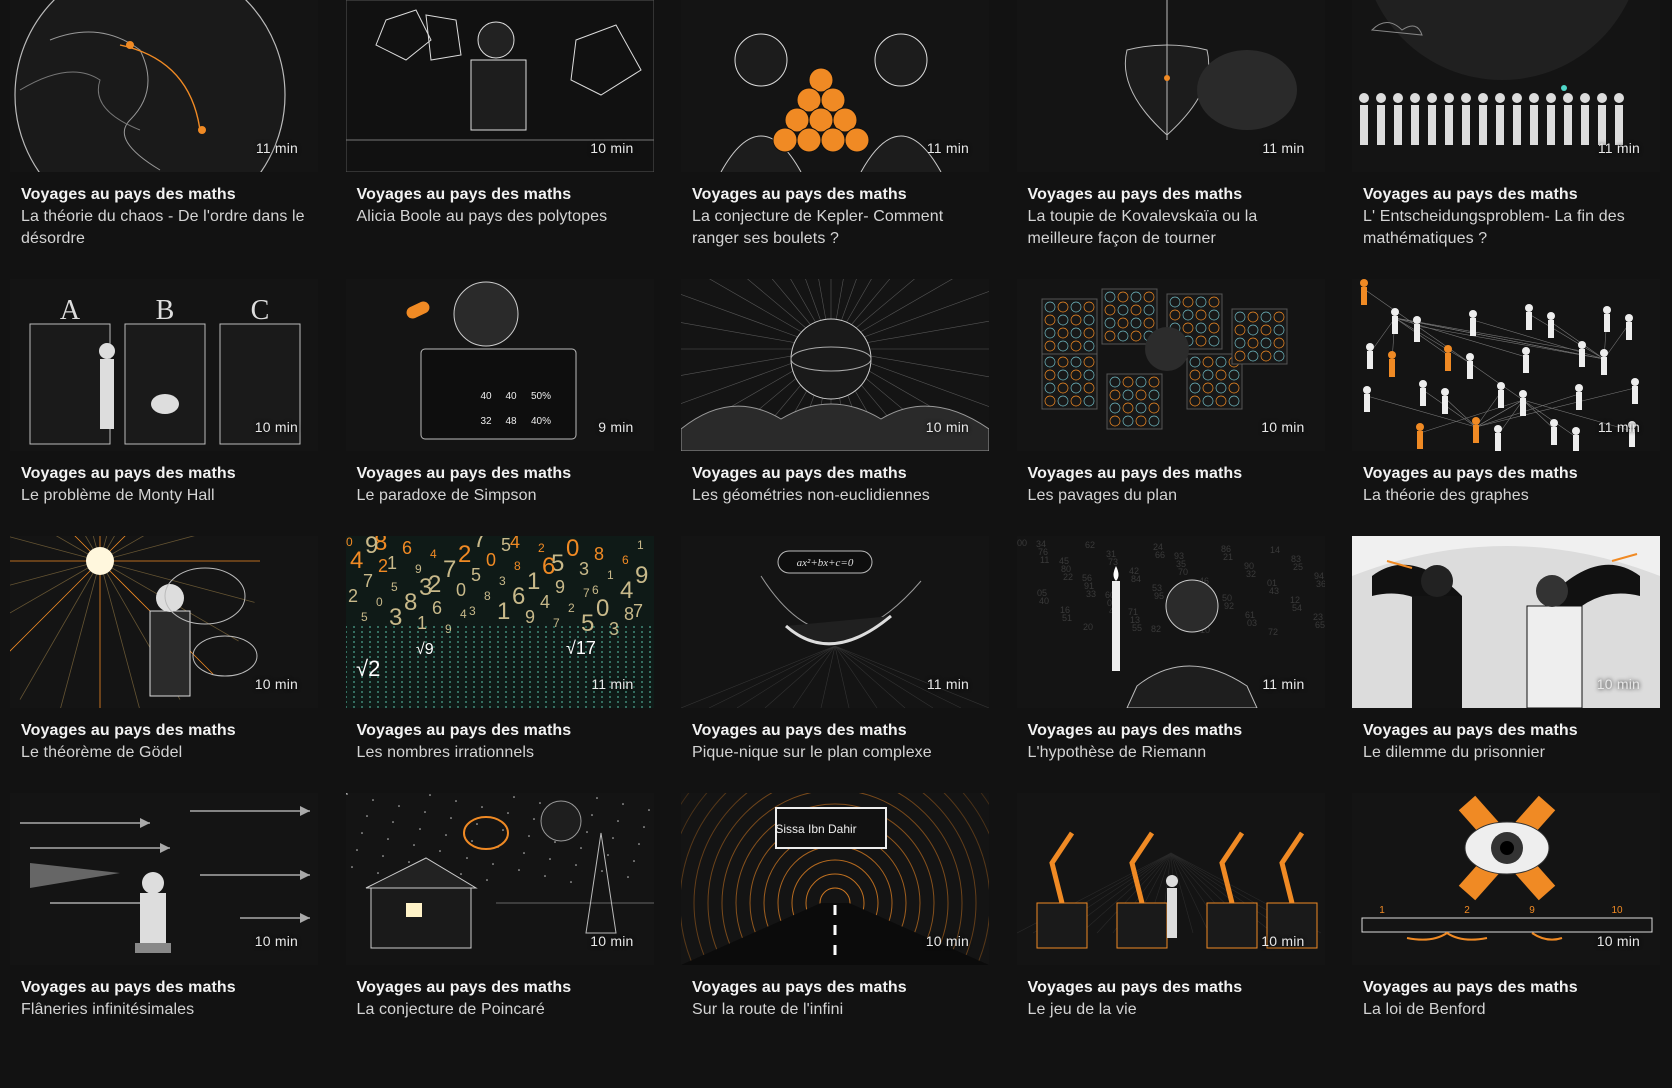 The width and height of the screenshot is (1672, 1088). Describe the element at coordinates (500, 217) in the screenshot. I see `episode-title: Alicia Boole au pays des polytopes` at that location.